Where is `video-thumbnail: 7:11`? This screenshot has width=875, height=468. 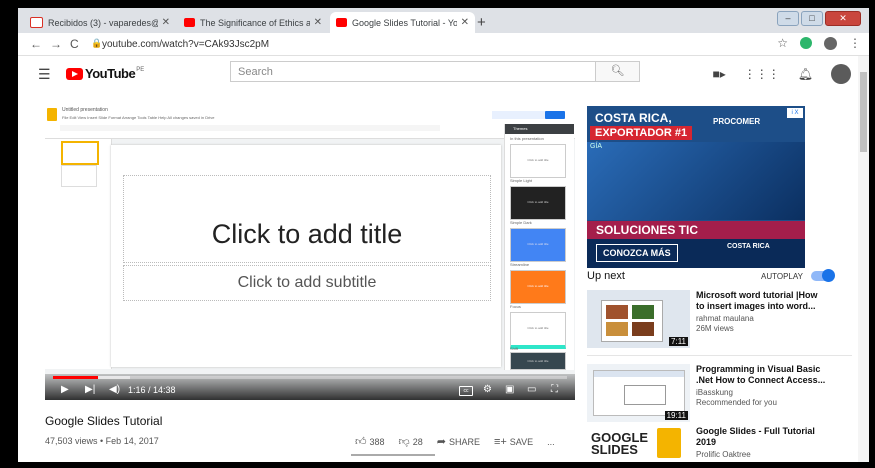 video-thumbnail: 7:11 is located at coordinates (638, 319).